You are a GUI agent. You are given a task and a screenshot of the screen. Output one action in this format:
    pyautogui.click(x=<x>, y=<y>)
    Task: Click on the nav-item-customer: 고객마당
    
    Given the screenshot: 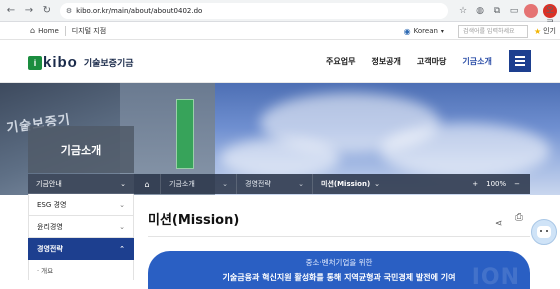 What is the action you would take?
    pyautogui.click(x=431, y=61)
    